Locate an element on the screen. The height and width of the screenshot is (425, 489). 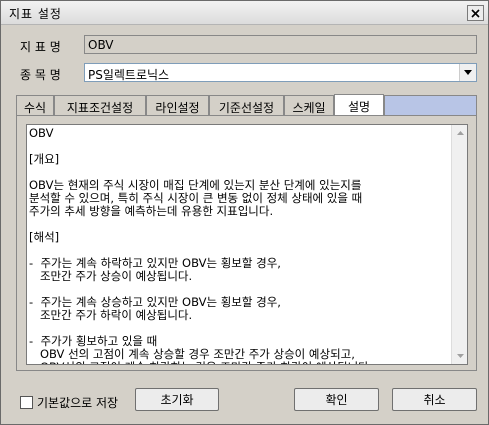
scroll-up-button is located at coordinates (459, 133).